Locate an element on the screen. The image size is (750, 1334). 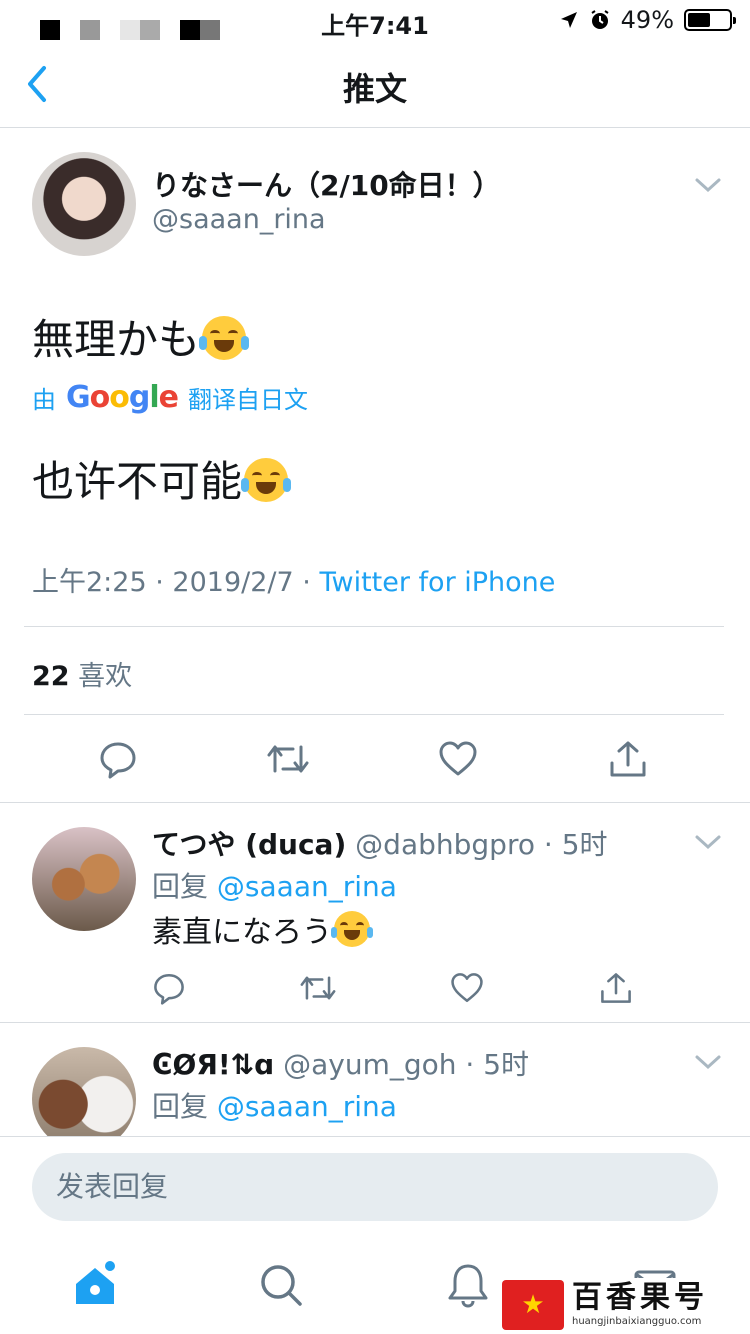
alarm-icon is located at coordinates (600, 19).